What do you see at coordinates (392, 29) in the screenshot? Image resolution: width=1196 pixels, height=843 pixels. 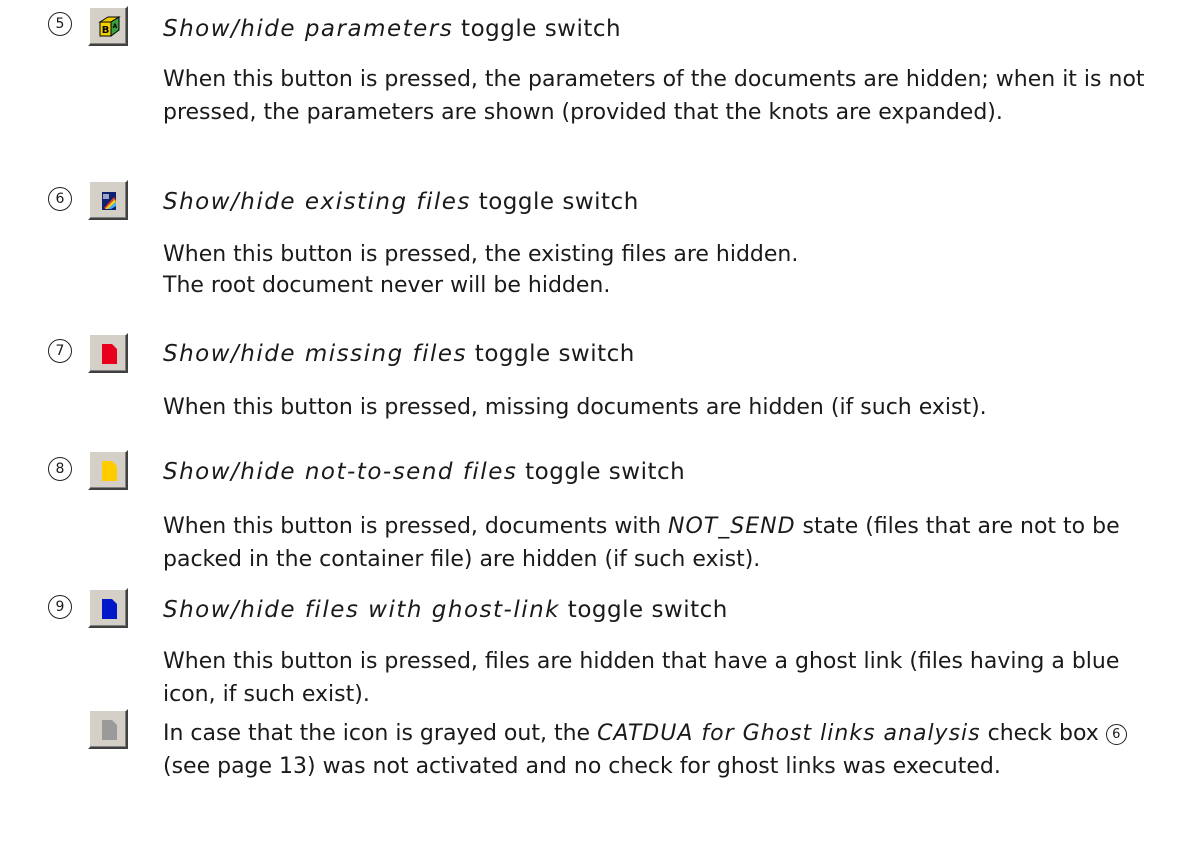 I see `item-title: Show/hide parameters toggle switch` at bounding box center [392, 29].